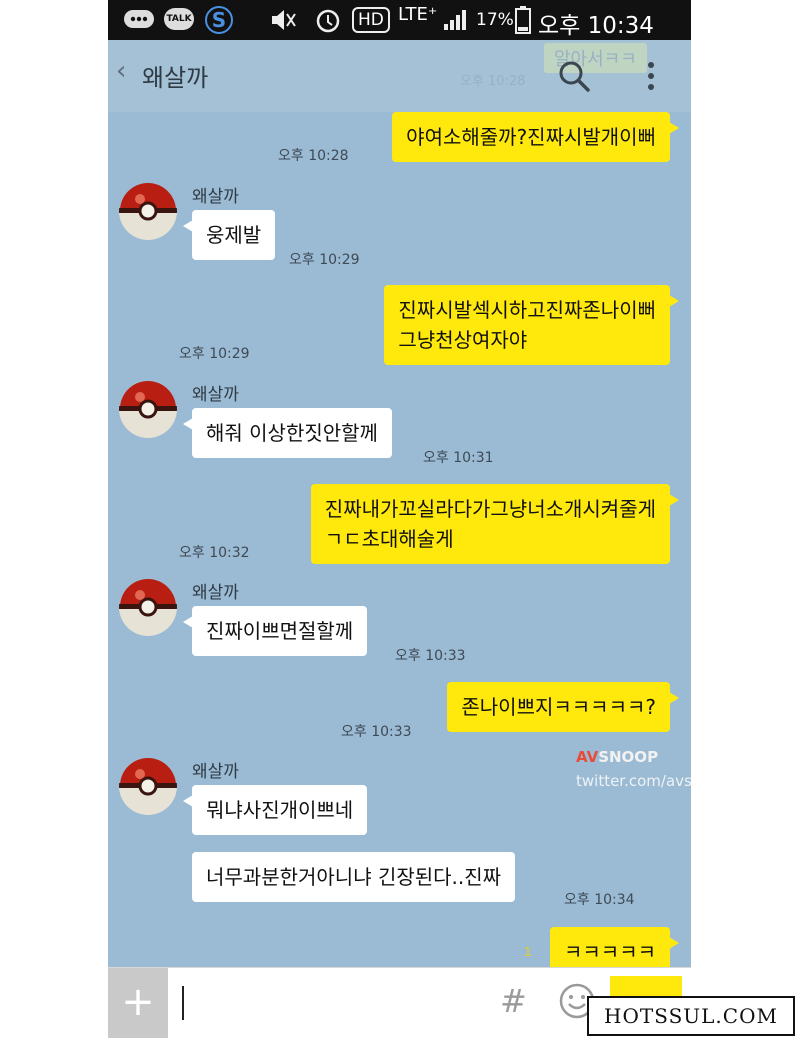 The width and height of the screenshot is (800, 1038). What do you see at coordinates (528, 952) in the screenshot?
I see `unread-count: 1` at bounding box center [528, 952].